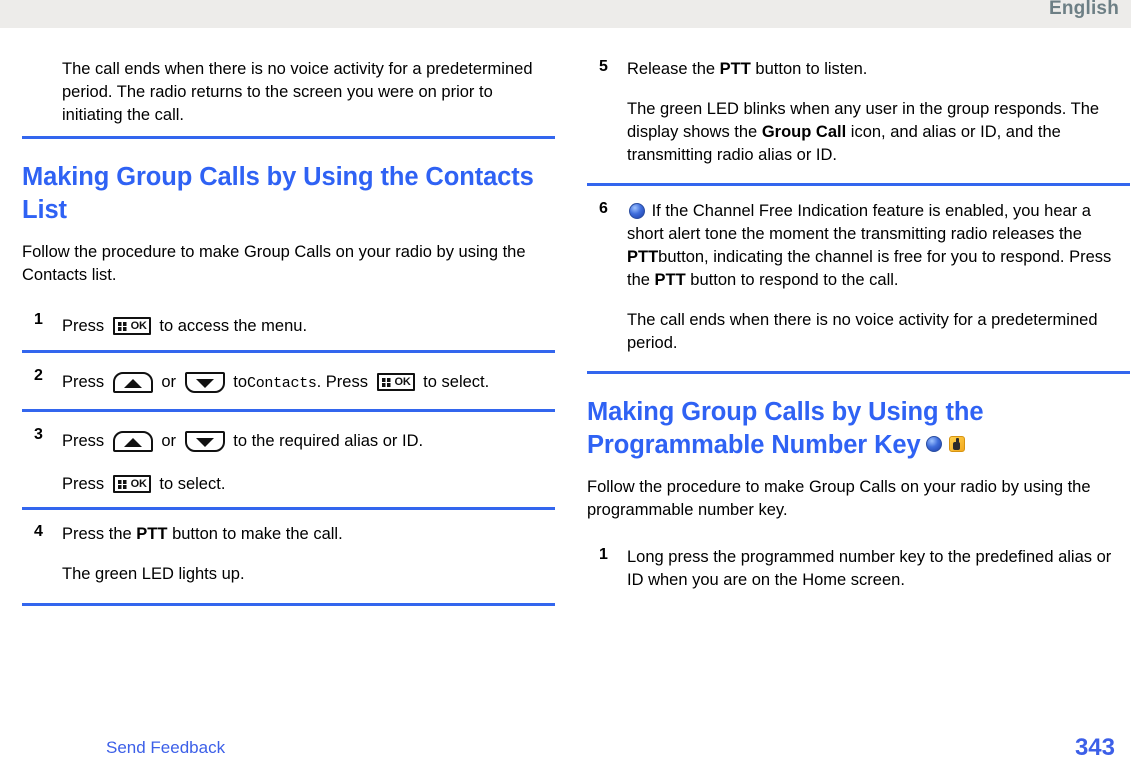 The width and height of the screenshot is (1131, 762). Describe the element at coordinates (38, 434) in the screenshot. I see `step-number: 3` at that location.